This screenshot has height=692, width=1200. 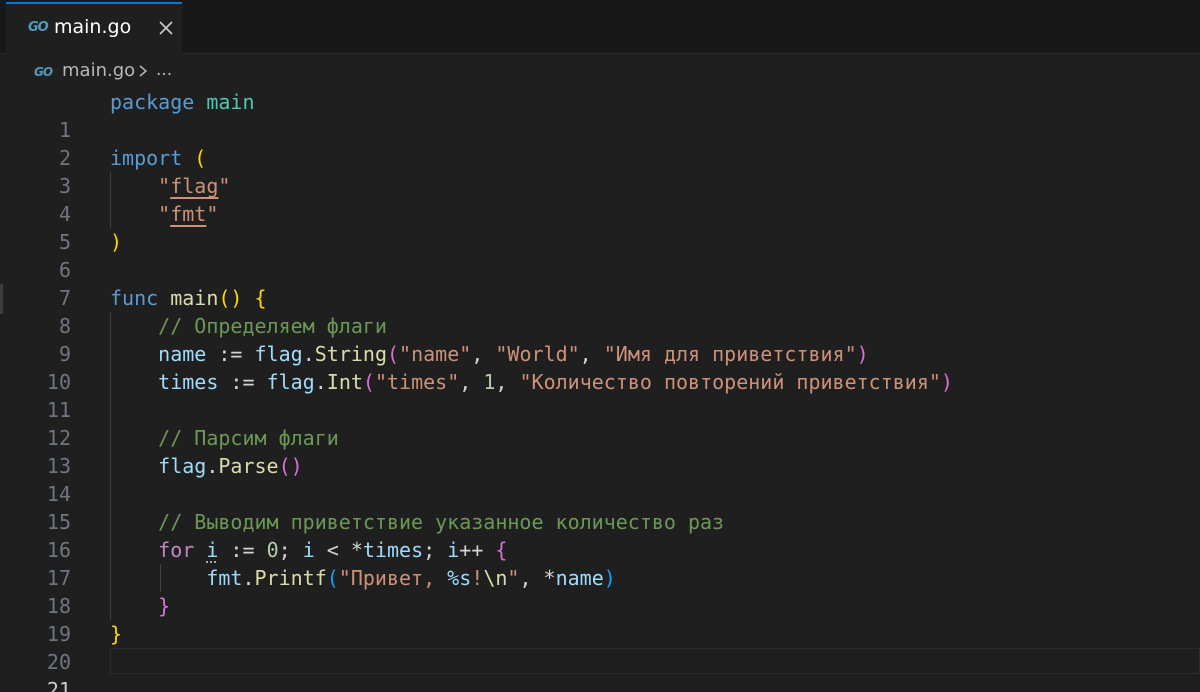 What do you see at coordinates (600, 479) in the screenshot?
I see `code-line: 14 flag.Parse()` at bounding box center [600, 479].